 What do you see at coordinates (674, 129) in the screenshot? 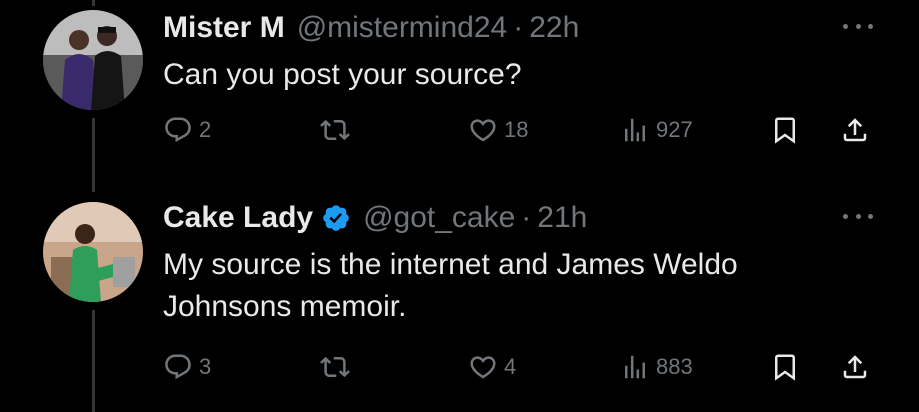
I see `views-count: 927` at bounding box center [674, 129].